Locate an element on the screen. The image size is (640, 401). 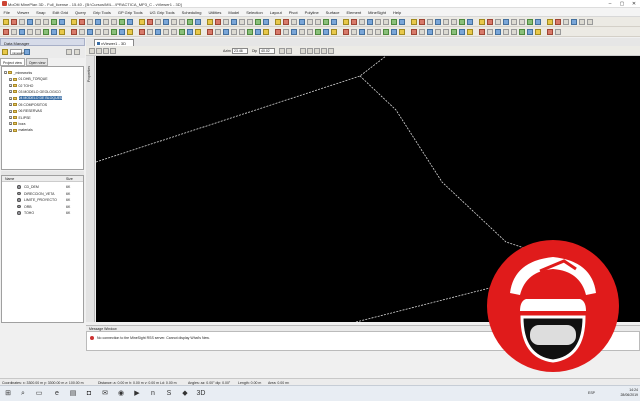
view-plan-icon is located at coordinates (99, 51).